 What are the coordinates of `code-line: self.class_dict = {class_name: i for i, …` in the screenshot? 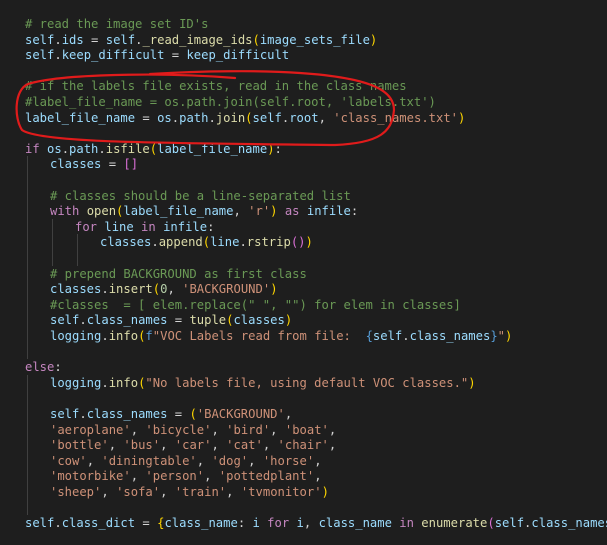 It's located at (316, 523).